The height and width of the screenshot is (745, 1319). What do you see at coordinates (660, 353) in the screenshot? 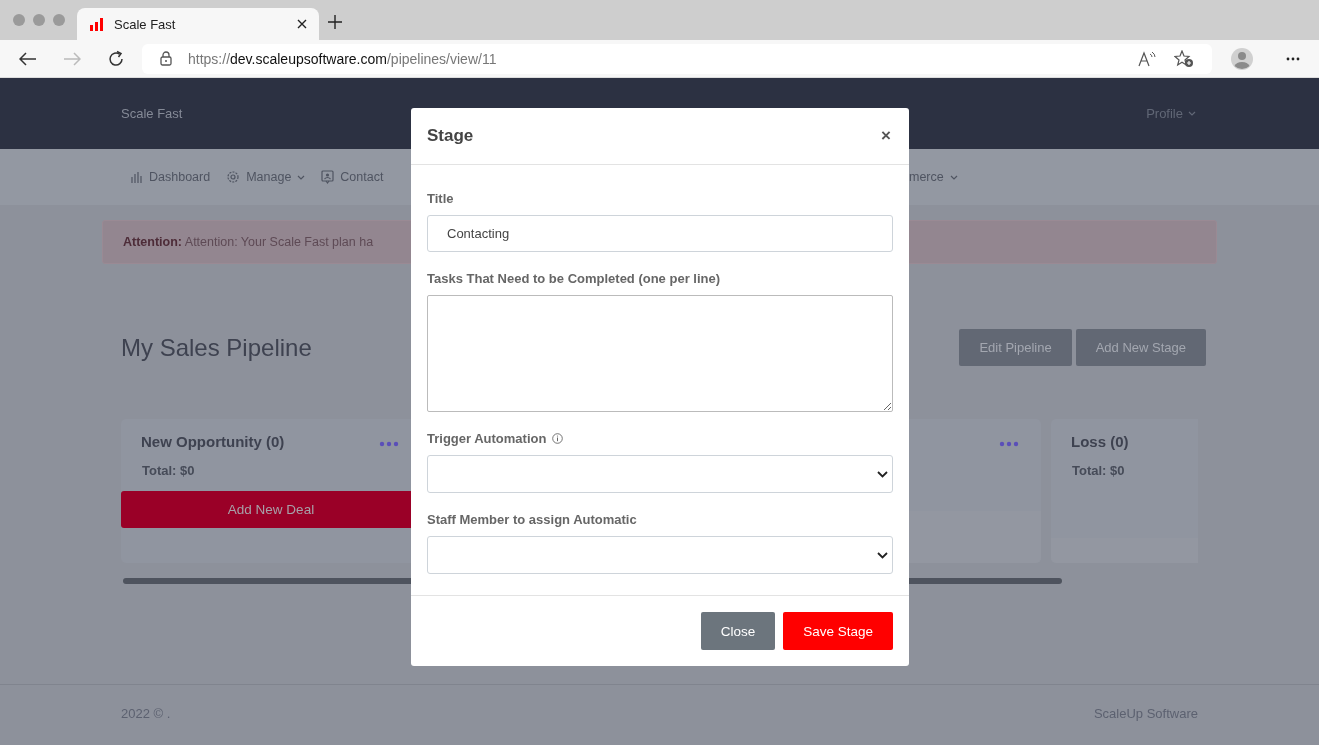
I see `textarea-field` at bounding box center [660, 353].